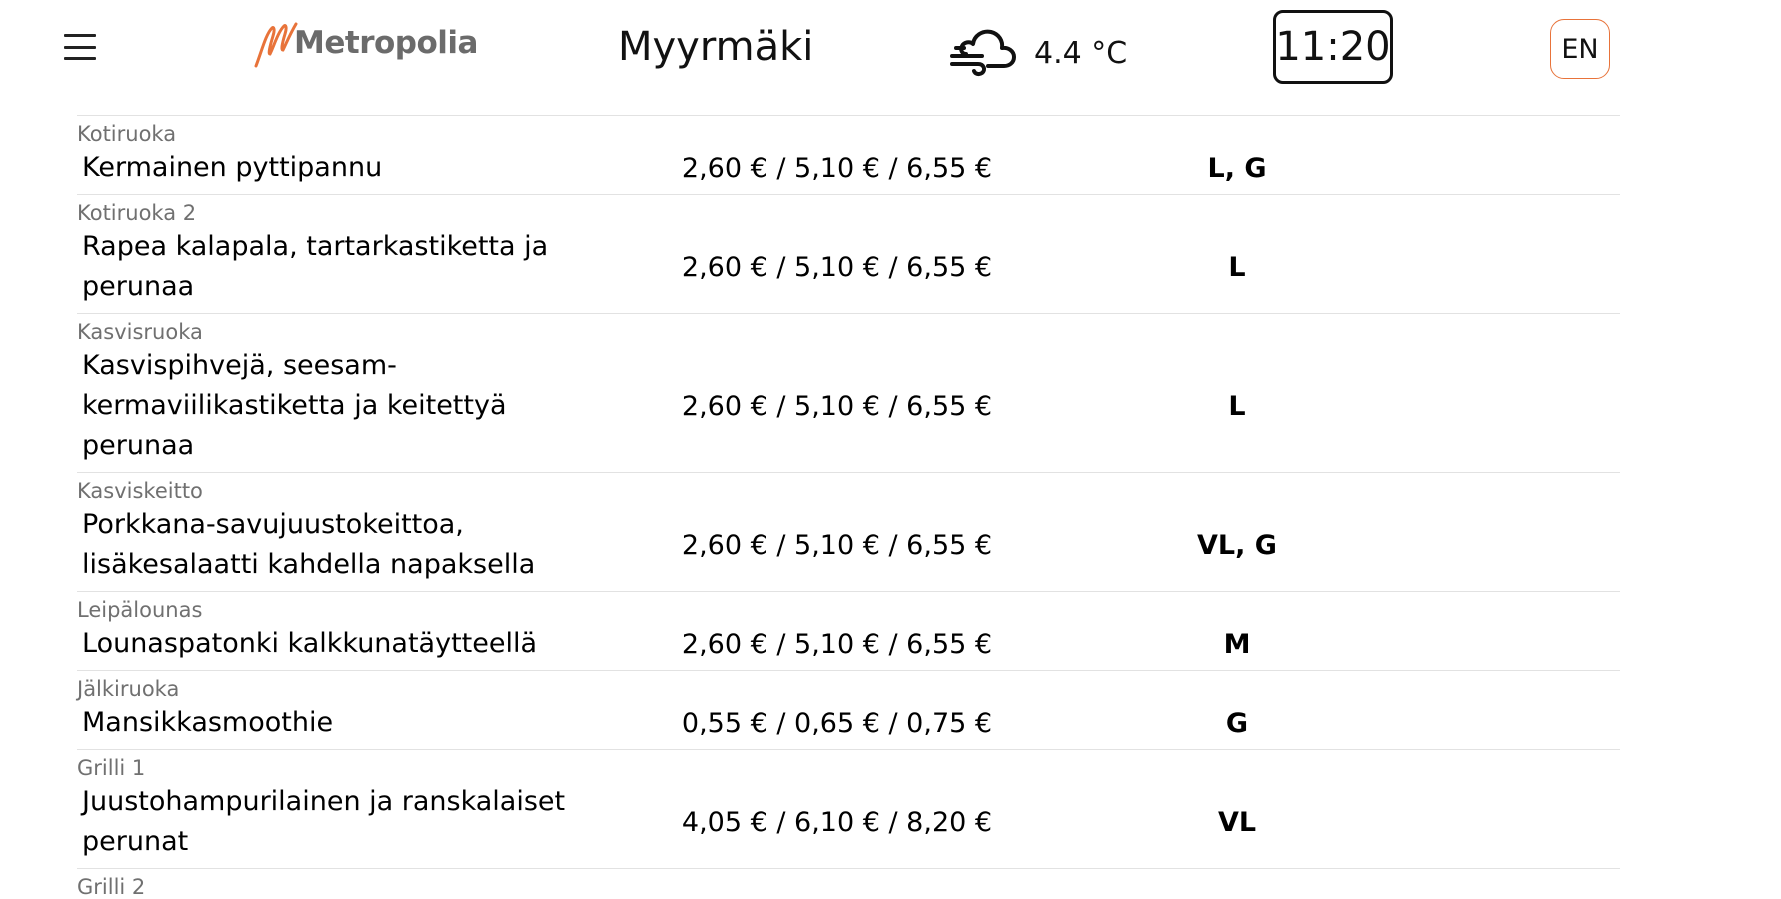 This screenshot has width=1781, height=899. I want to click on language-button: EN, so click(1580, 49).